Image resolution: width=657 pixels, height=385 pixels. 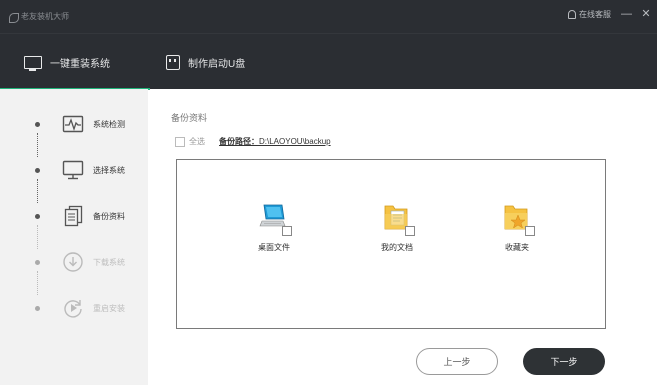 I want to click on step-system-check: 系统检测, so click(x=74, y=124).